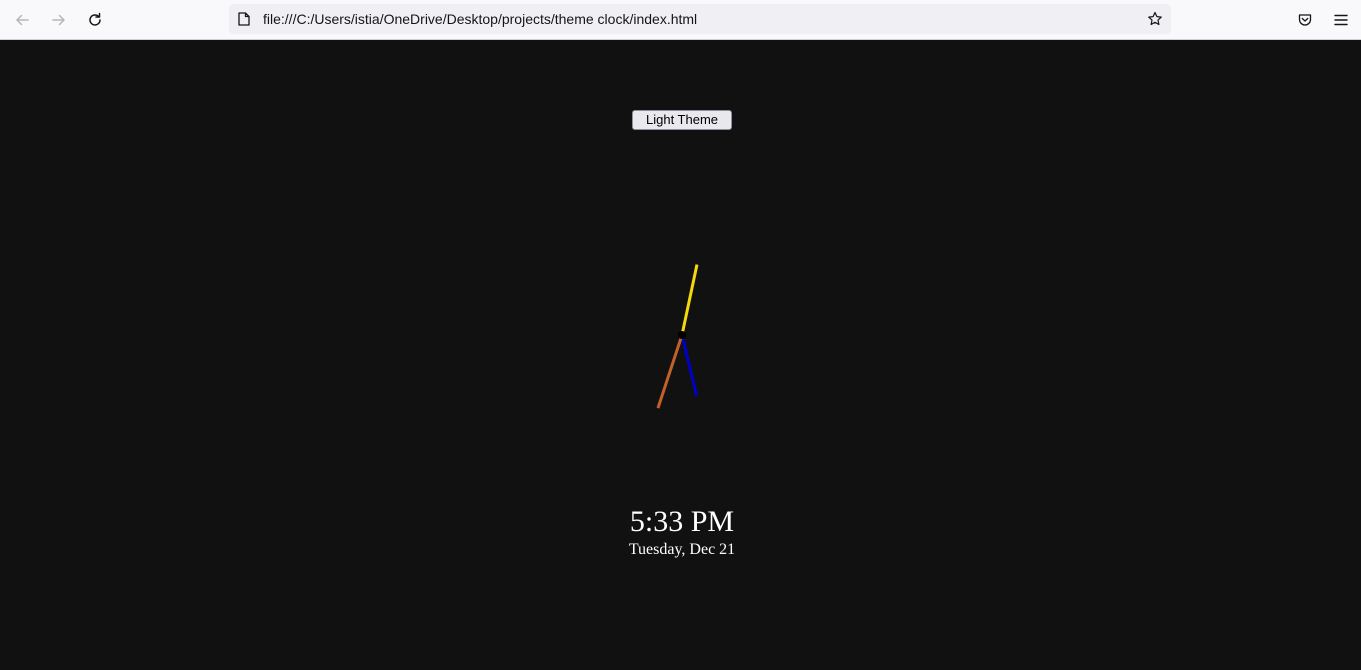 Image resolution: width=1361 pixels, height=670 pixels. I want to click on back-button, so click(22, 20).